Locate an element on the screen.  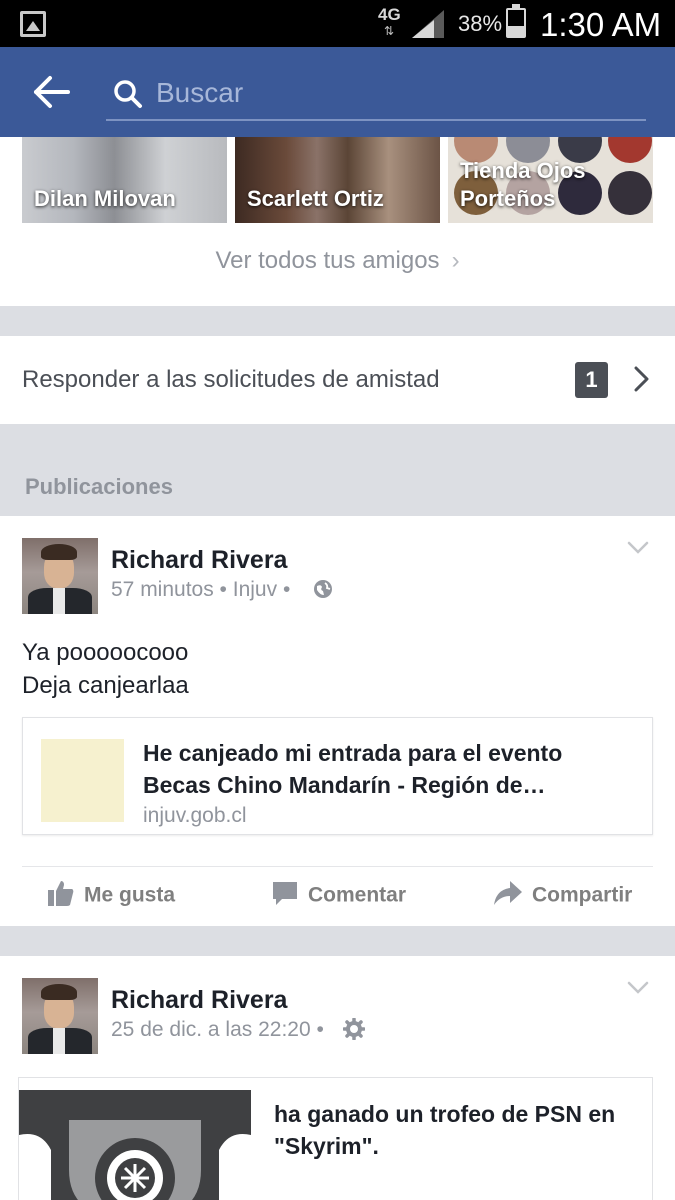
post-actions: Me gusta Comentar Compartir is located at coordinates (337, 896).